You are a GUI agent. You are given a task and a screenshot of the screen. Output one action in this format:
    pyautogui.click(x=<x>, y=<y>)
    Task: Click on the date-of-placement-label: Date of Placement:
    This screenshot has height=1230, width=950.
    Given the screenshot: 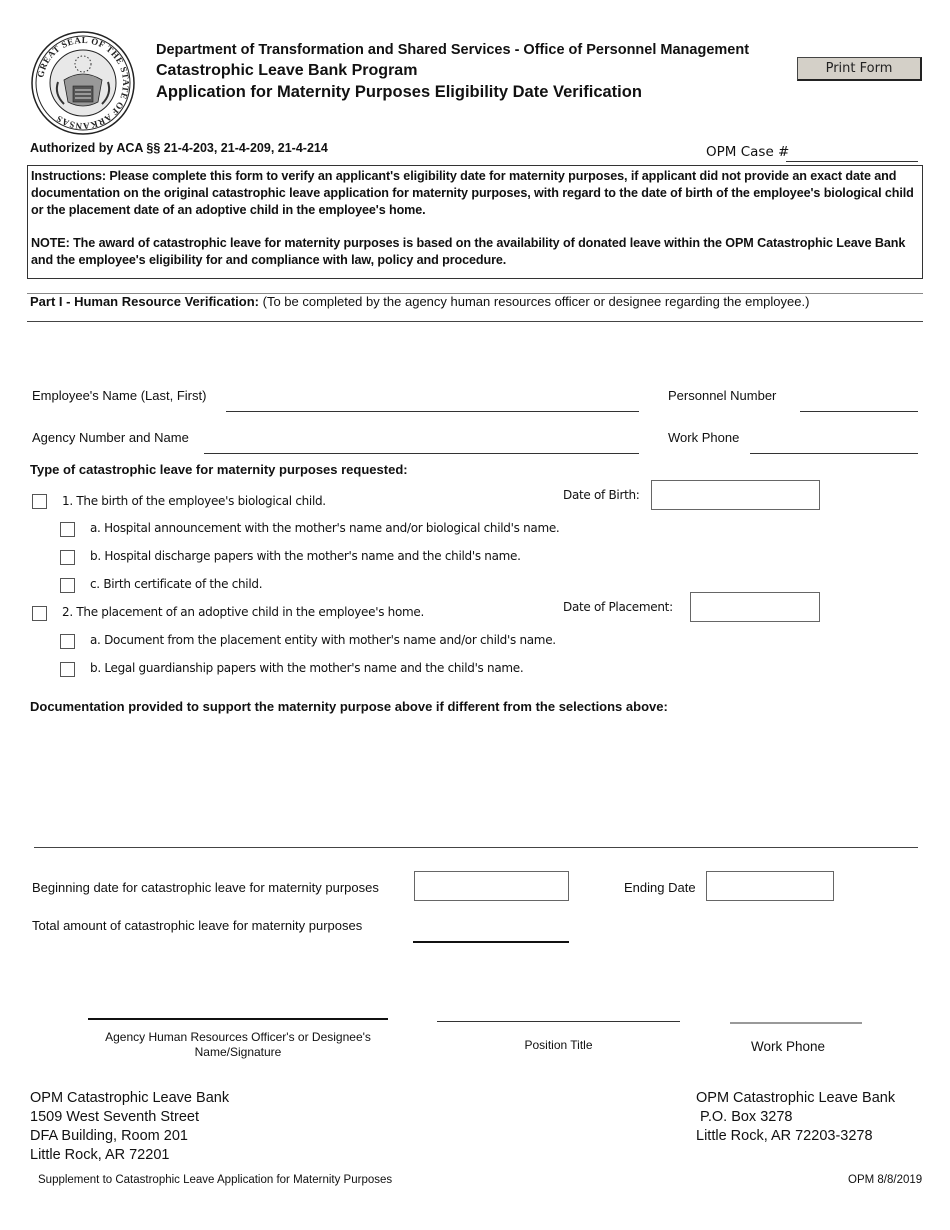 What is the action you would take?
    pyautogui.click(x=618, y=607)
    